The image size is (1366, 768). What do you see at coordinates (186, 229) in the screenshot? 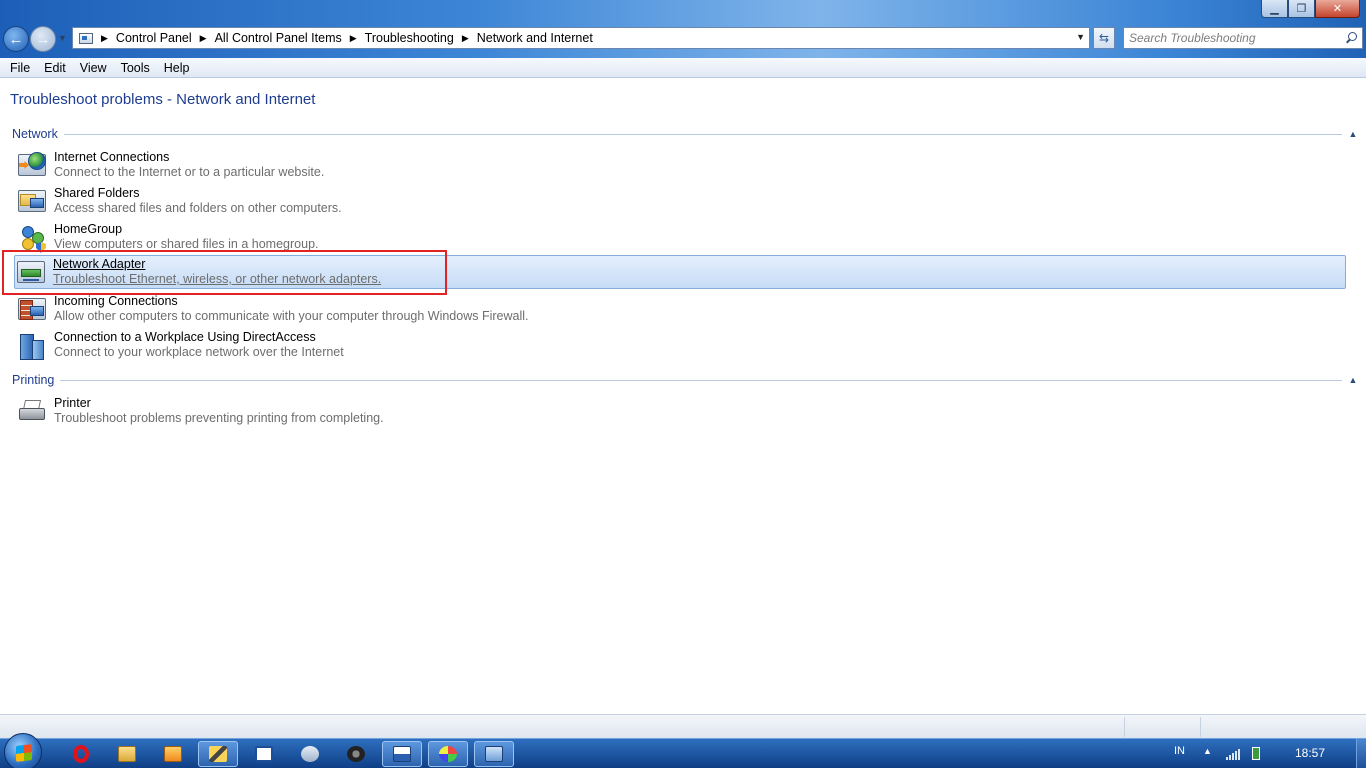
I see `item-name: HomeGroup` at bounding box center [186, 229].